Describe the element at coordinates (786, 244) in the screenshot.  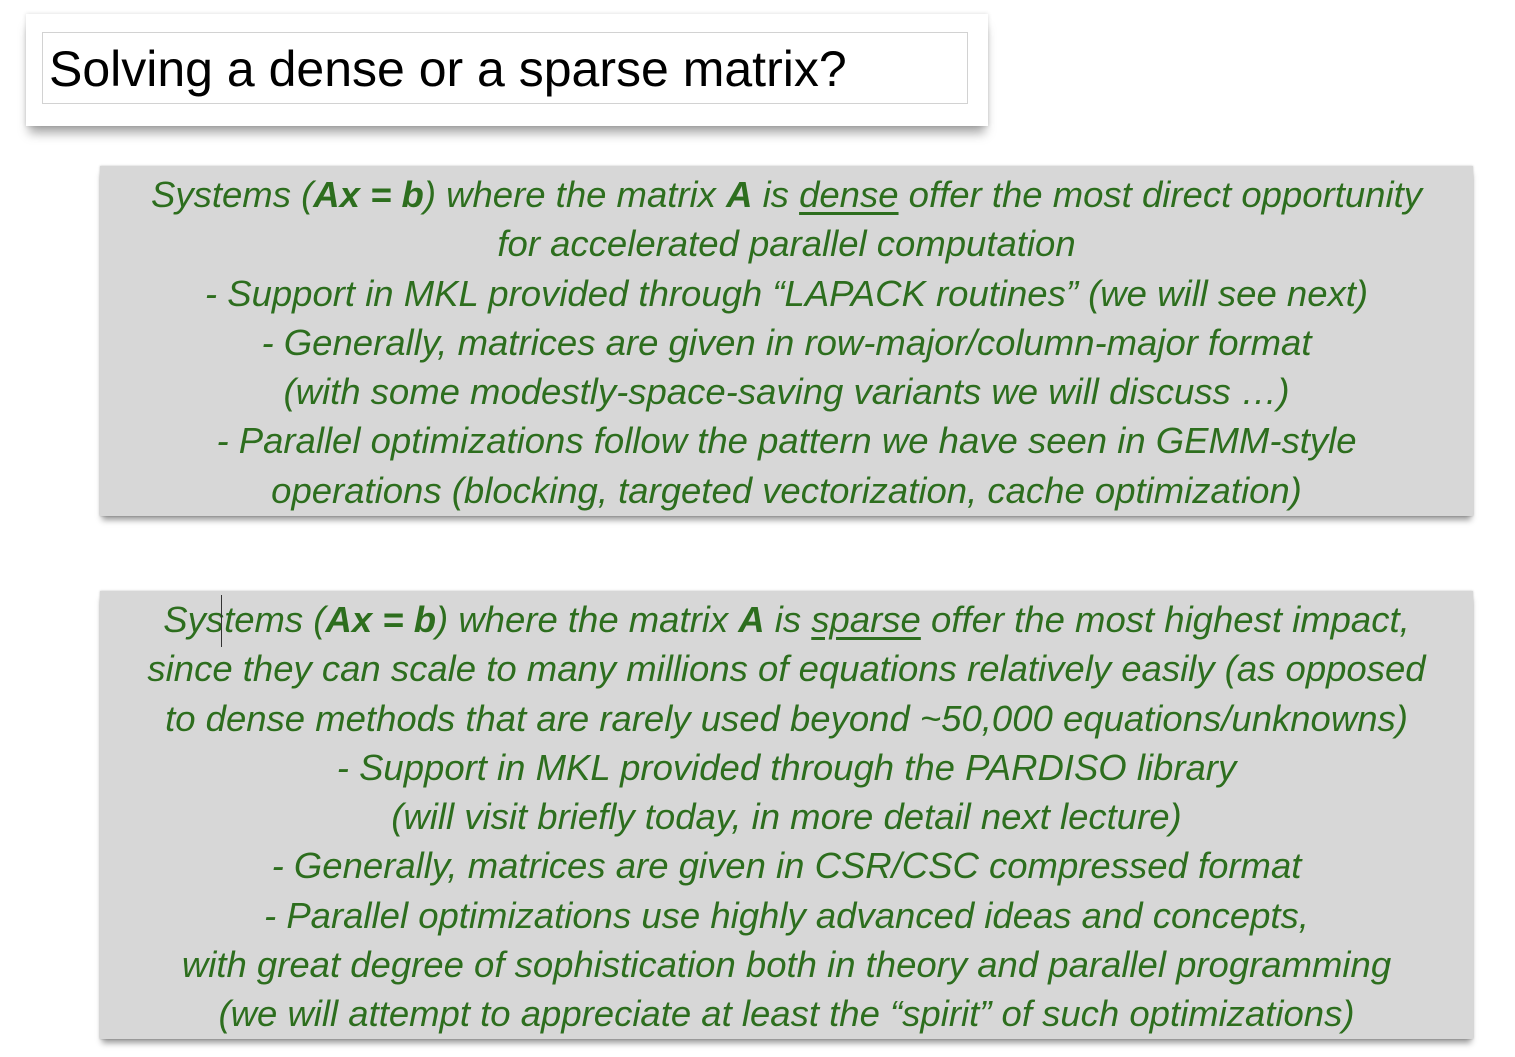
I see `dense-line: for accelerated parallel computation` at that location.